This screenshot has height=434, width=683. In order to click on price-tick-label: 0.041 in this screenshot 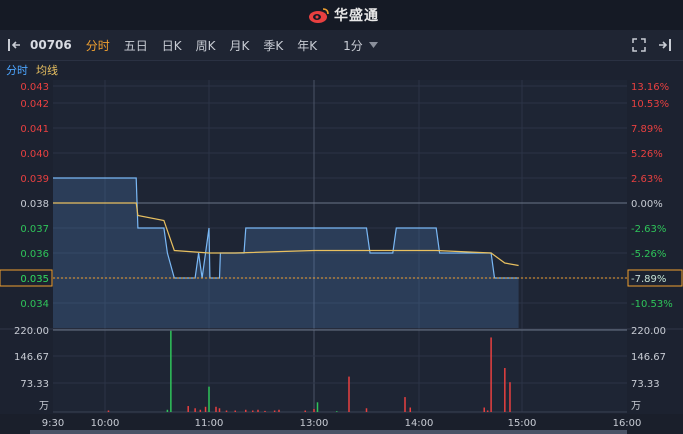, I will do `click(34, 129)`.